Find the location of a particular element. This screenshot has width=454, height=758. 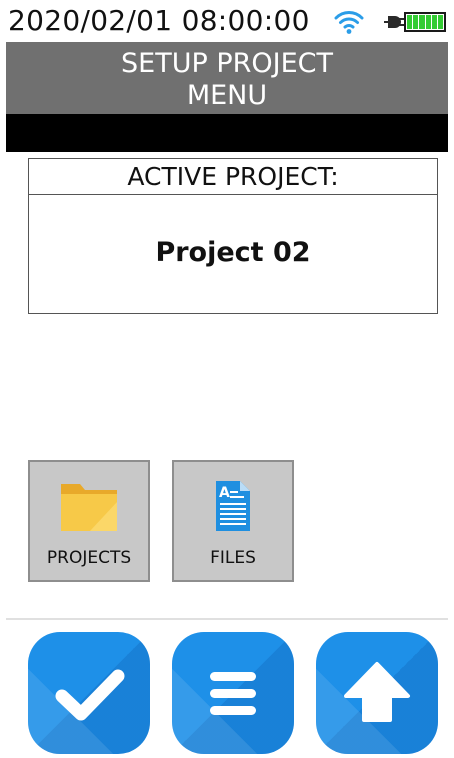

checkmark-icon is located at coordinates (90, 695).